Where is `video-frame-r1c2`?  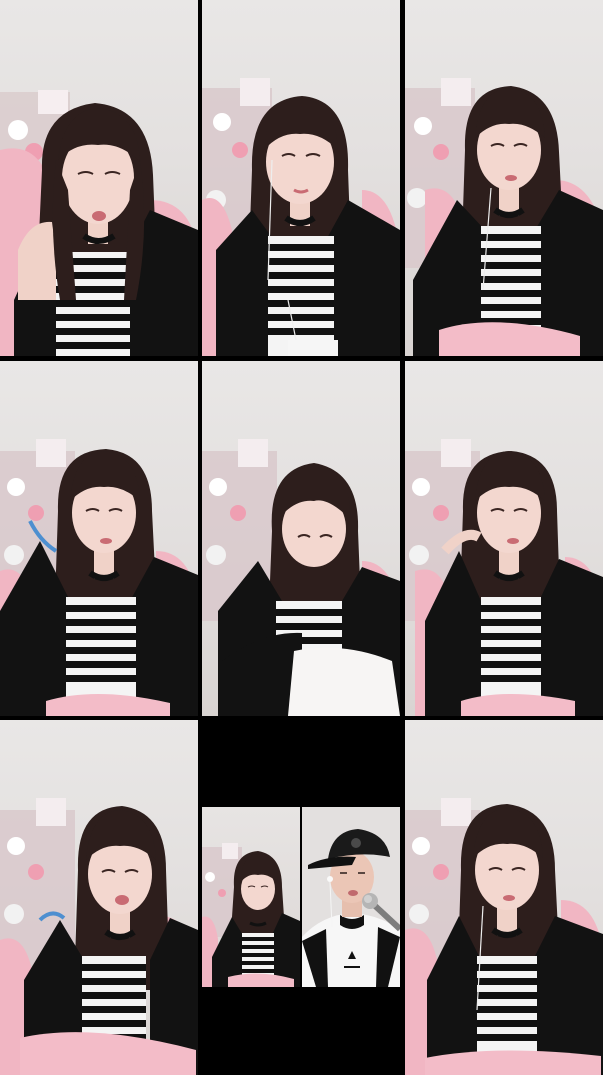 video-frame-r1c2 is located at coordinates (504, 538).